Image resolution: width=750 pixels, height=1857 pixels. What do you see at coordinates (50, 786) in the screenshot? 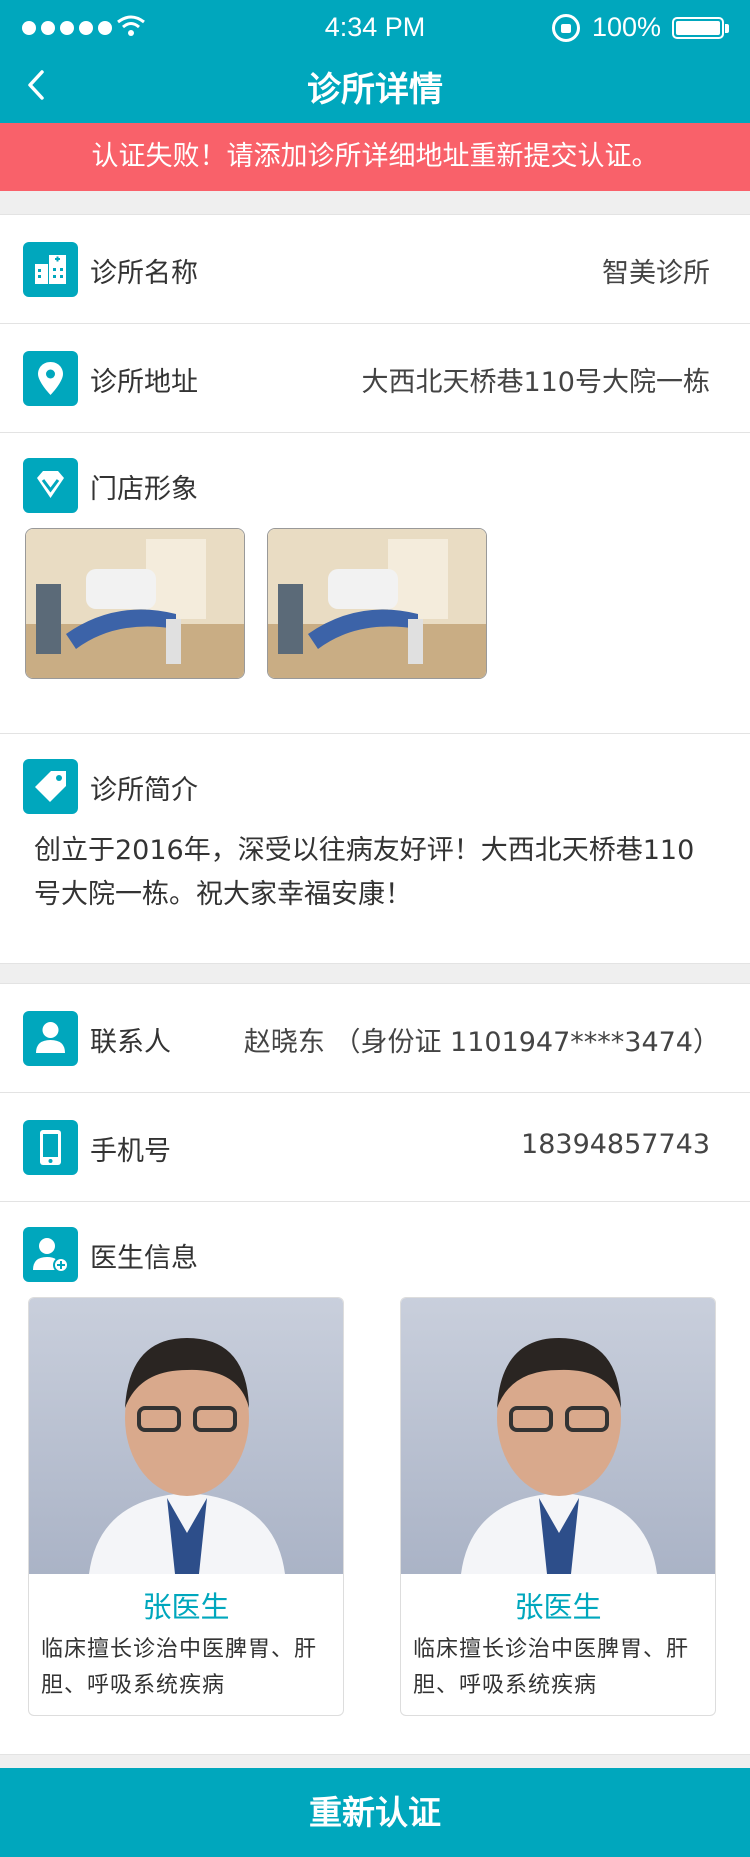
I see `tag-icon` at bounding box center [50, 786].